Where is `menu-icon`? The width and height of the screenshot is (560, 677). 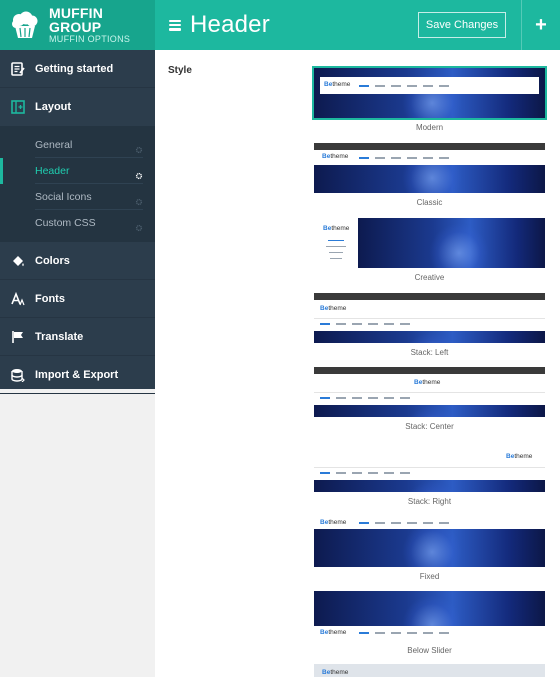
menu-icon is located at coordinates (175, 25).